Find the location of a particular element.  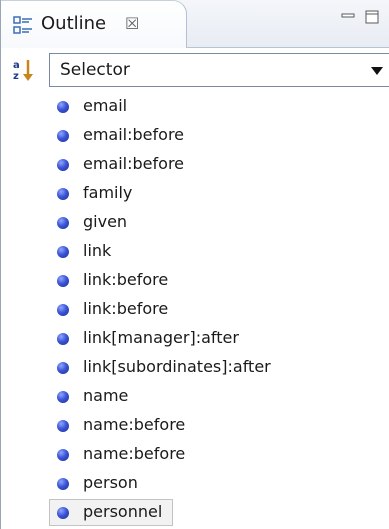

tab-label: Outline is located at coordinates (74, 23).